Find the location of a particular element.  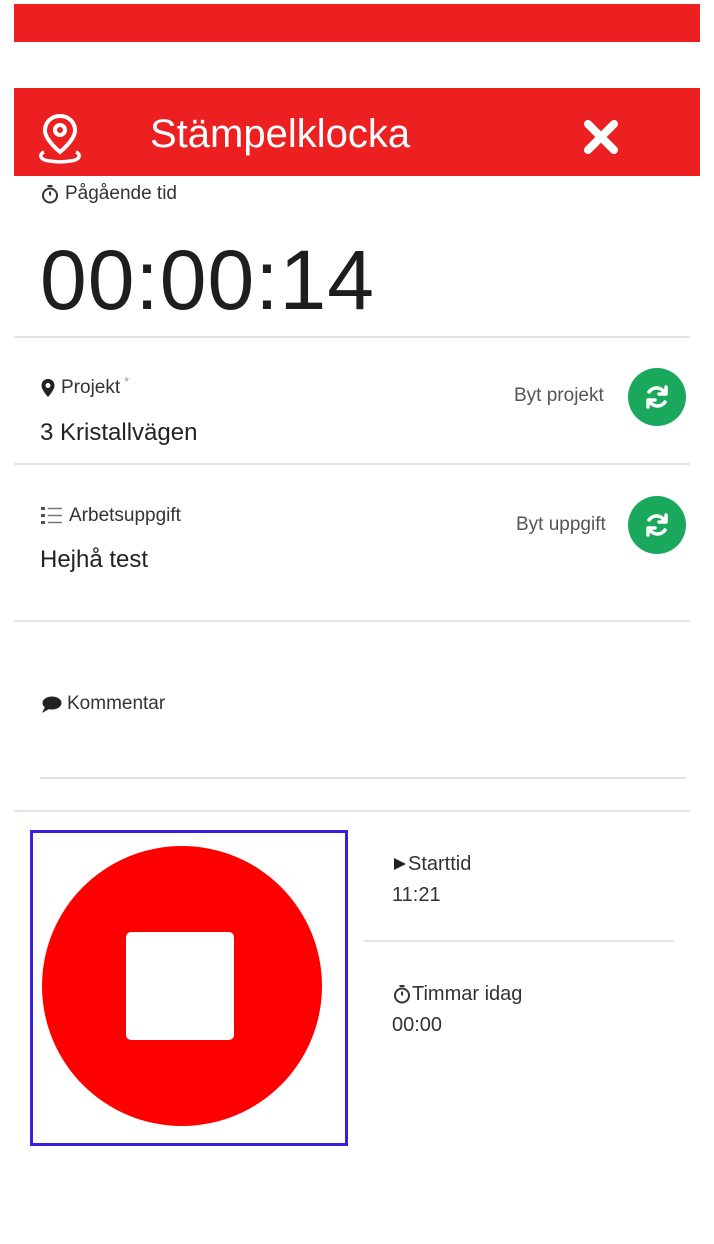

project-label: Projekt is located at coordinates (91, 387).